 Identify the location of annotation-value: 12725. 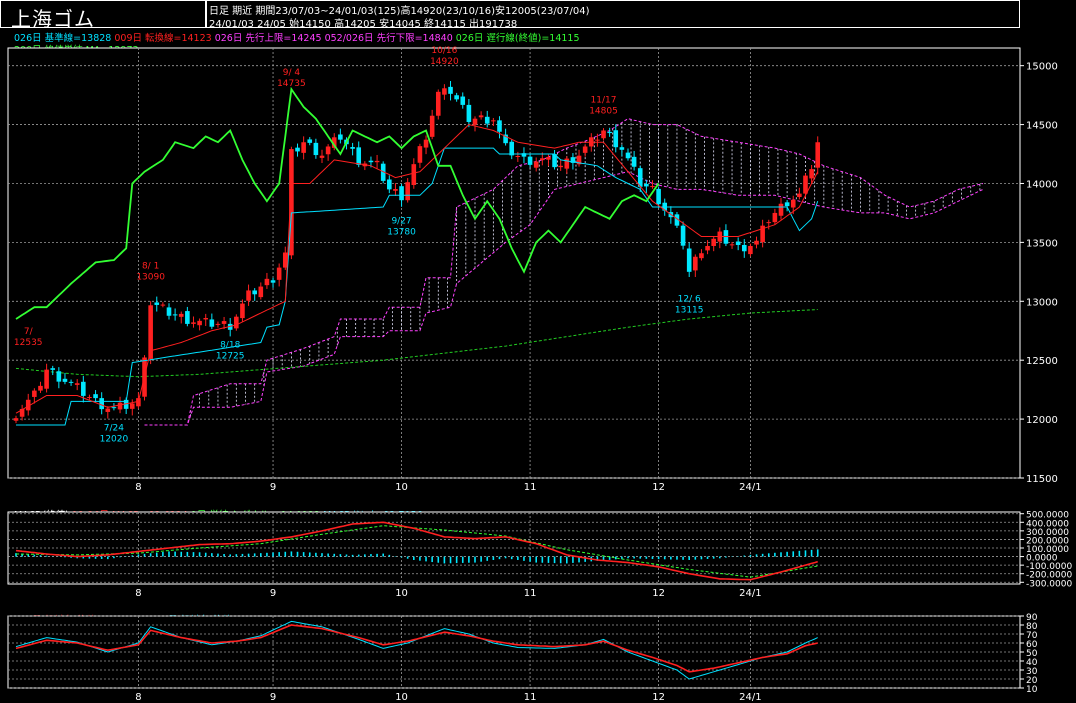
(230, 357).